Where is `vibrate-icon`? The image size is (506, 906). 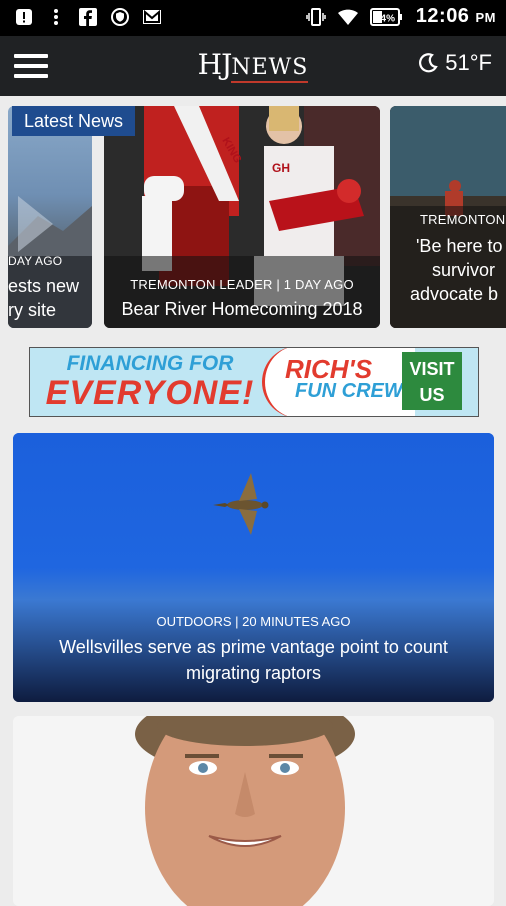 vibrate-icon is located at coordinates (316, 16).